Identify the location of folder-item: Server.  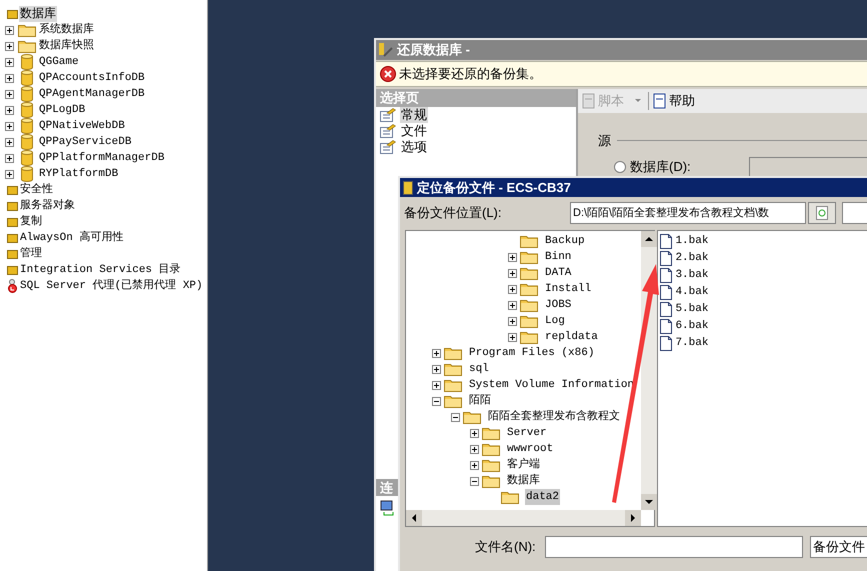
(527, 433).